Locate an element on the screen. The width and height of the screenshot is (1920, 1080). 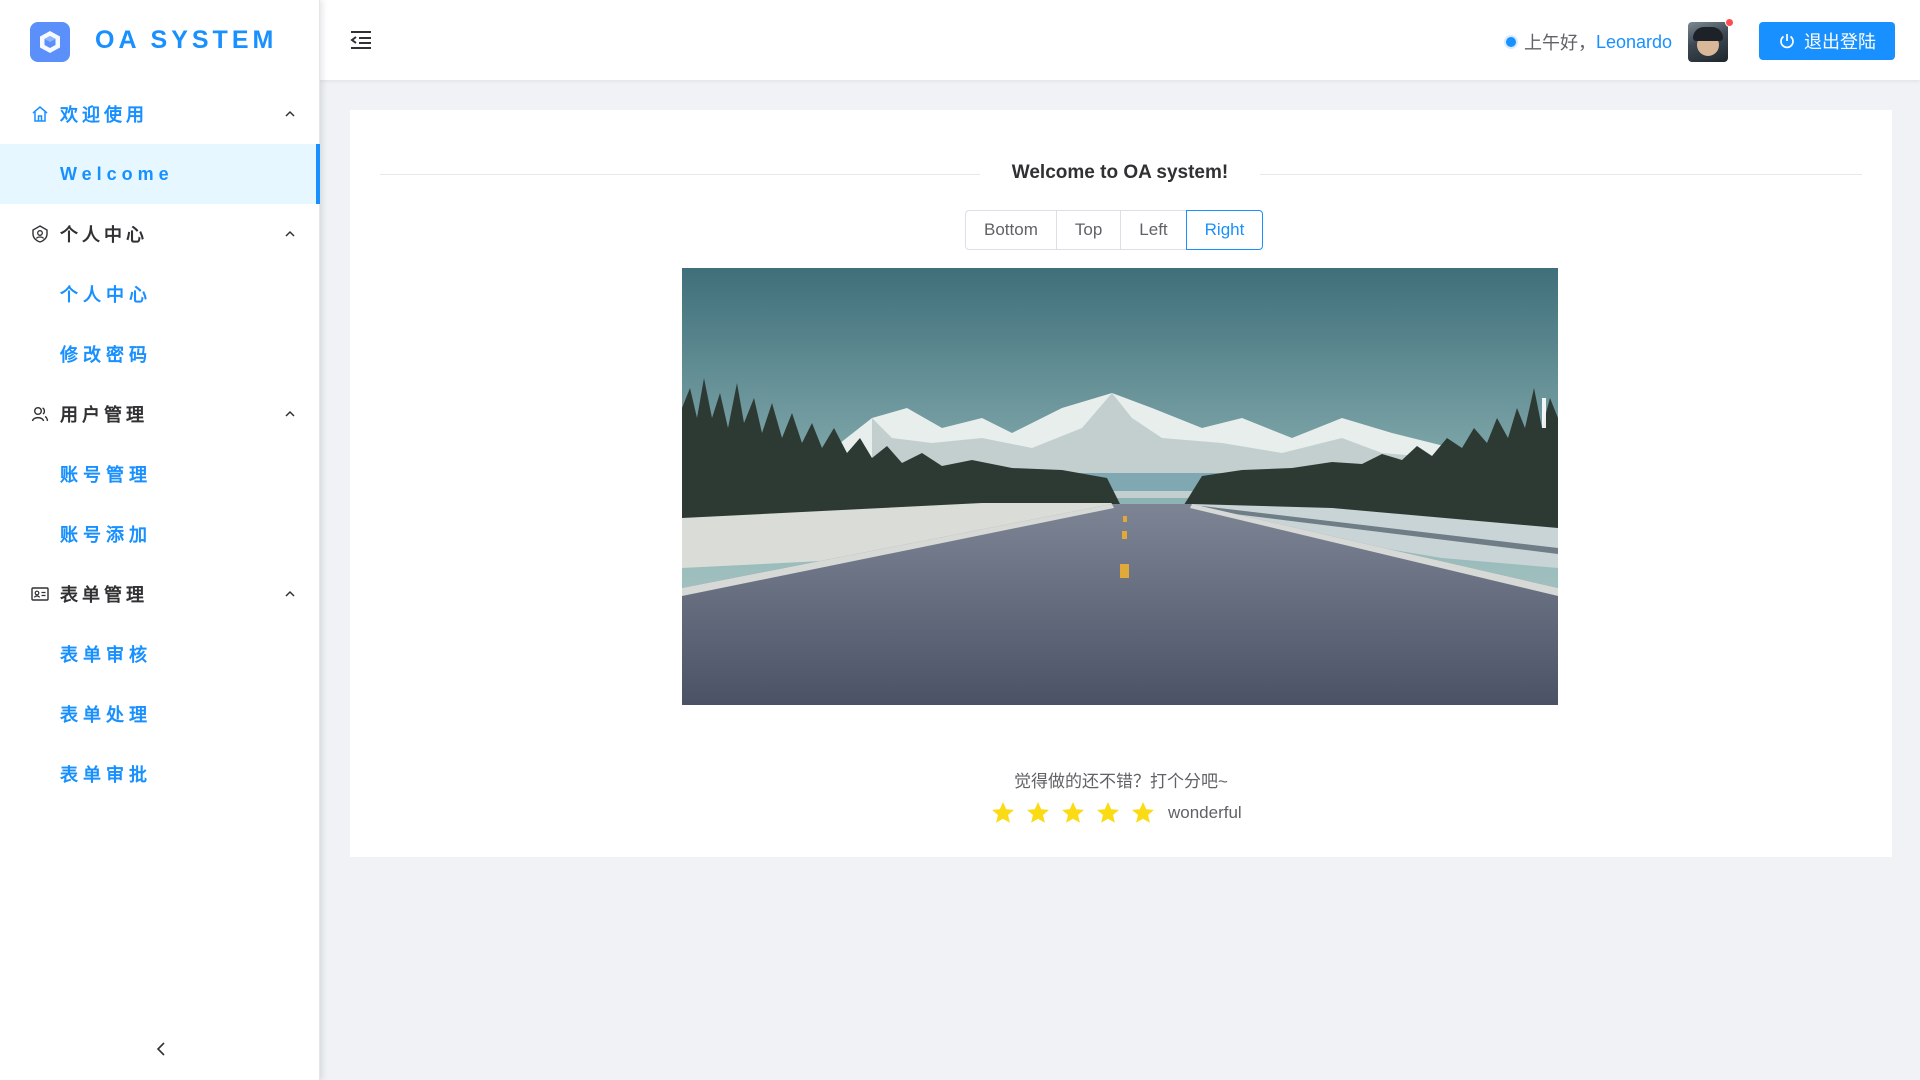
menu-group-personal-center: 个人中心 is located at coordinates (160, 234).